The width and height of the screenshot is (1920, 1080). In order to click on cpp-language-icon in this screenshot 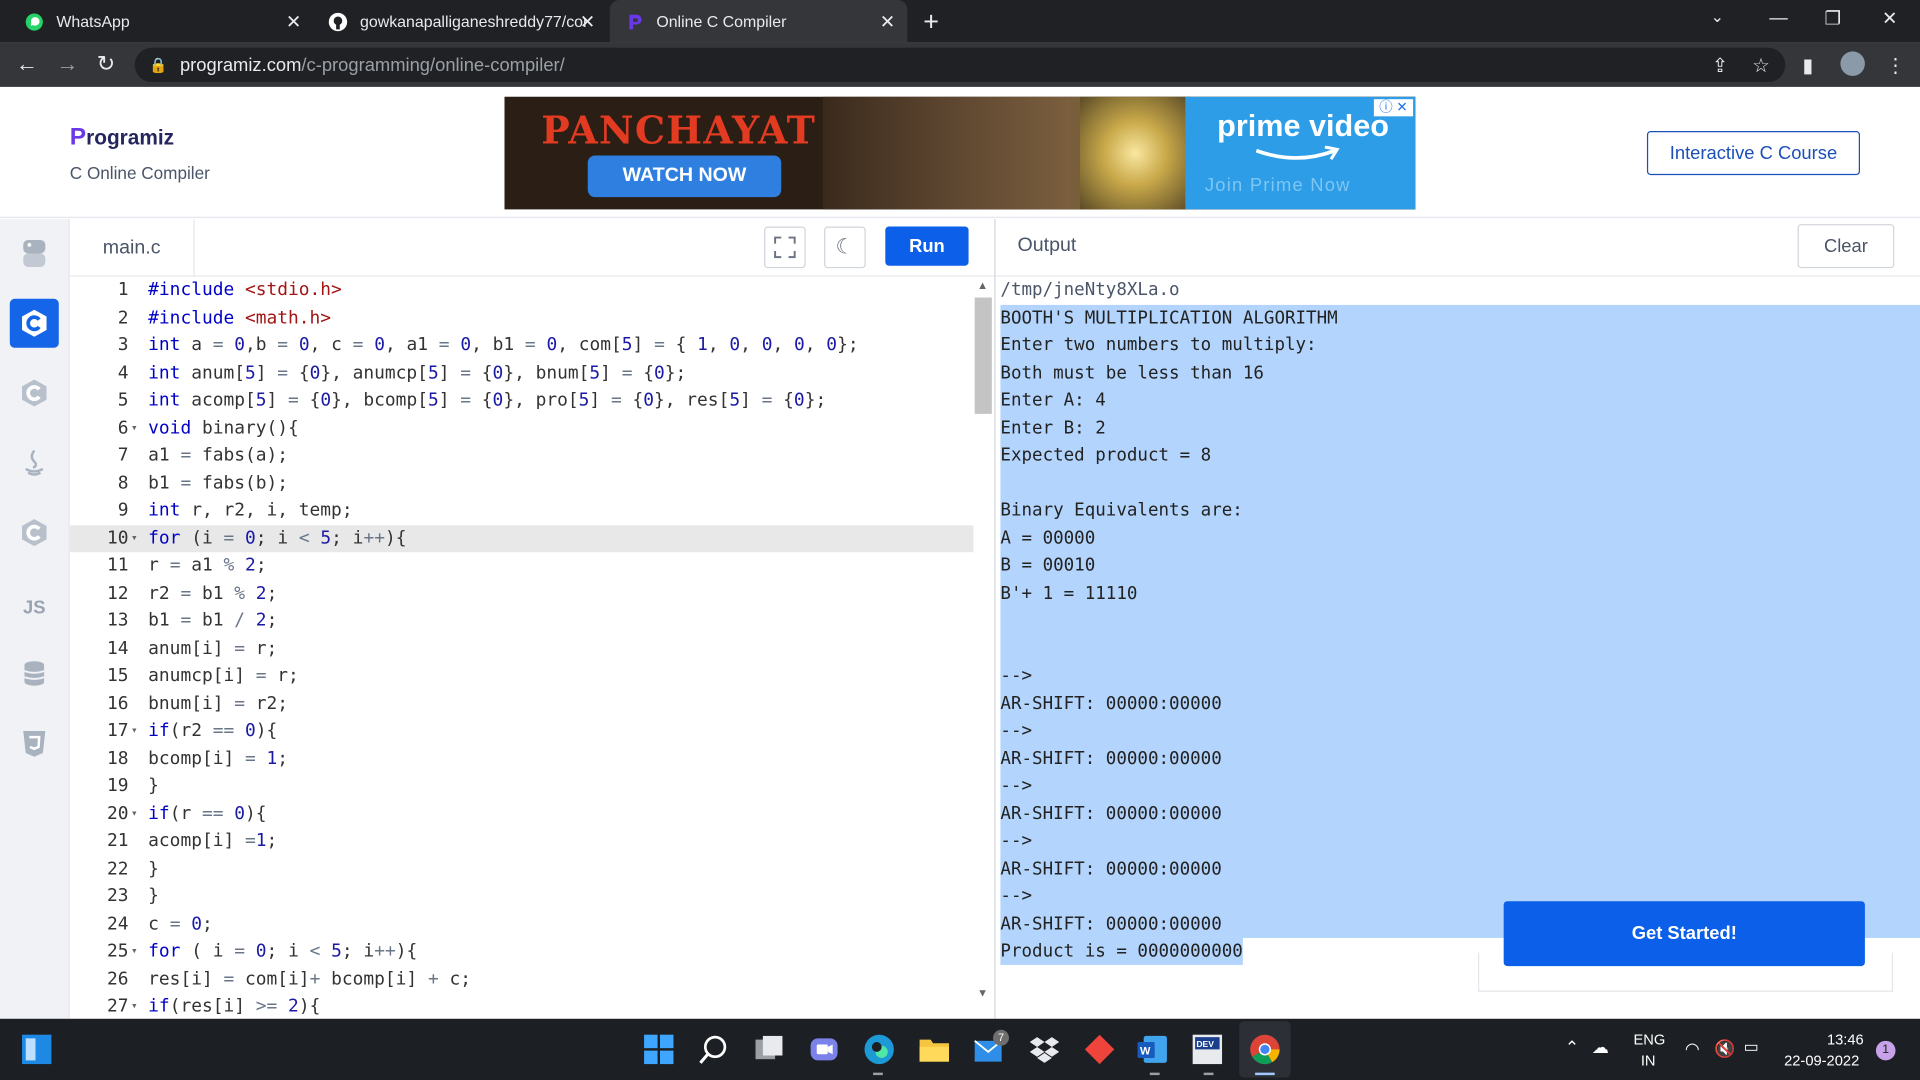, I will do `click(34, 393)`.